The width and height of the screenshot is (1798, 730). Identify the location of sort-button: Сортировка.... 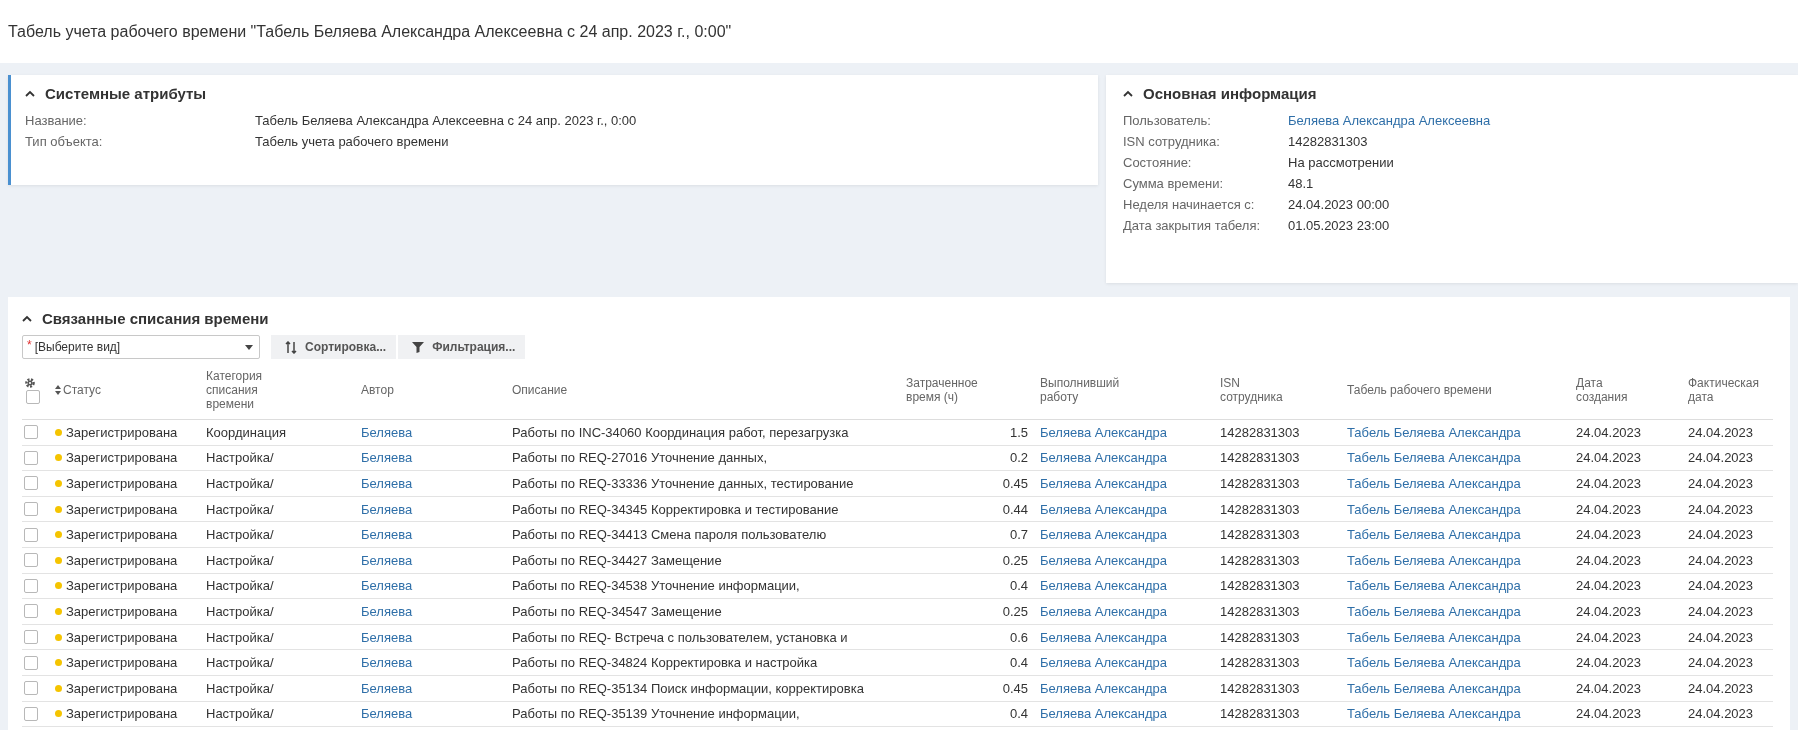
(334, 347).